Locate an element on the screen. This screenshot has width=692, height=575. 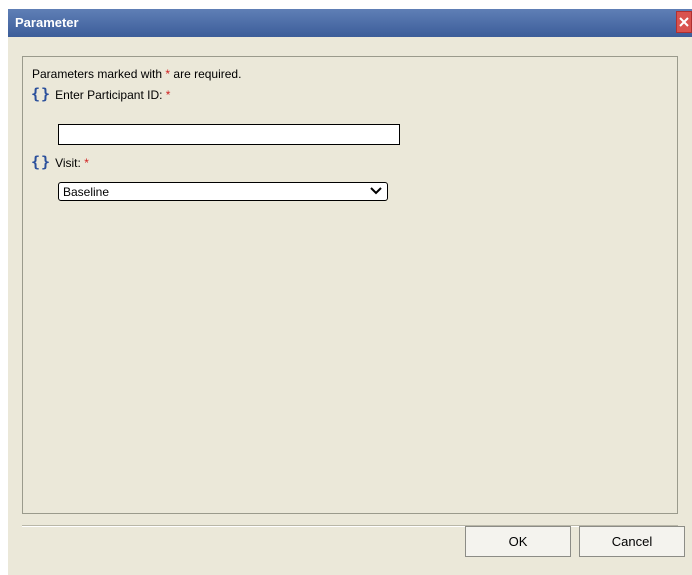
participant-id-required-star: * is located at coordinates (168, 94).